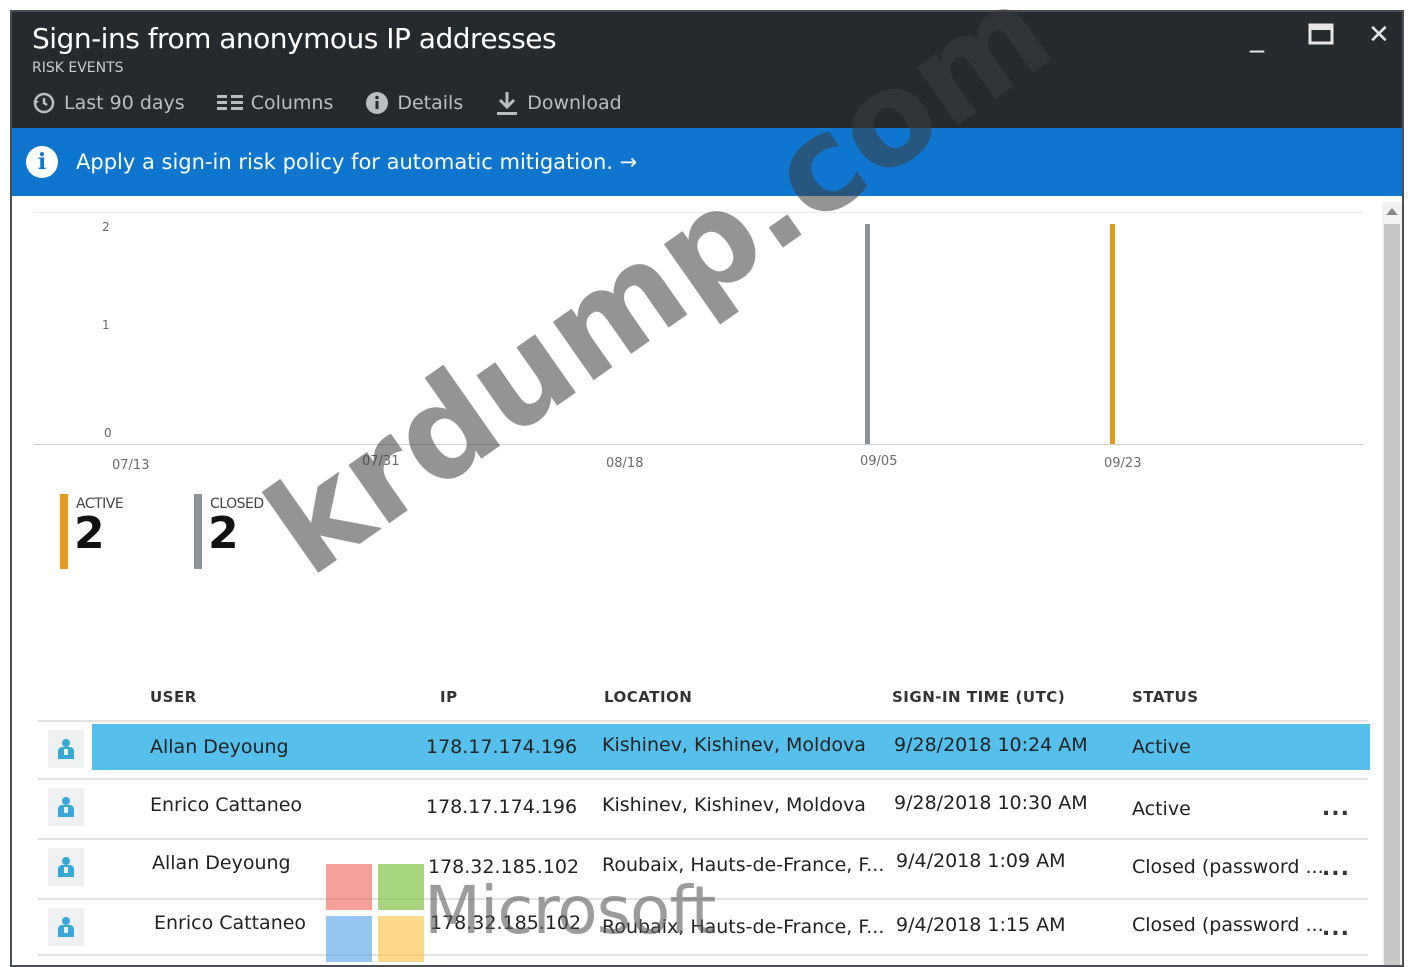  What do you see at coordinates (173, 697) in the screenshot?
I see `column-header-user: USER` at bounding box center [173, 697].